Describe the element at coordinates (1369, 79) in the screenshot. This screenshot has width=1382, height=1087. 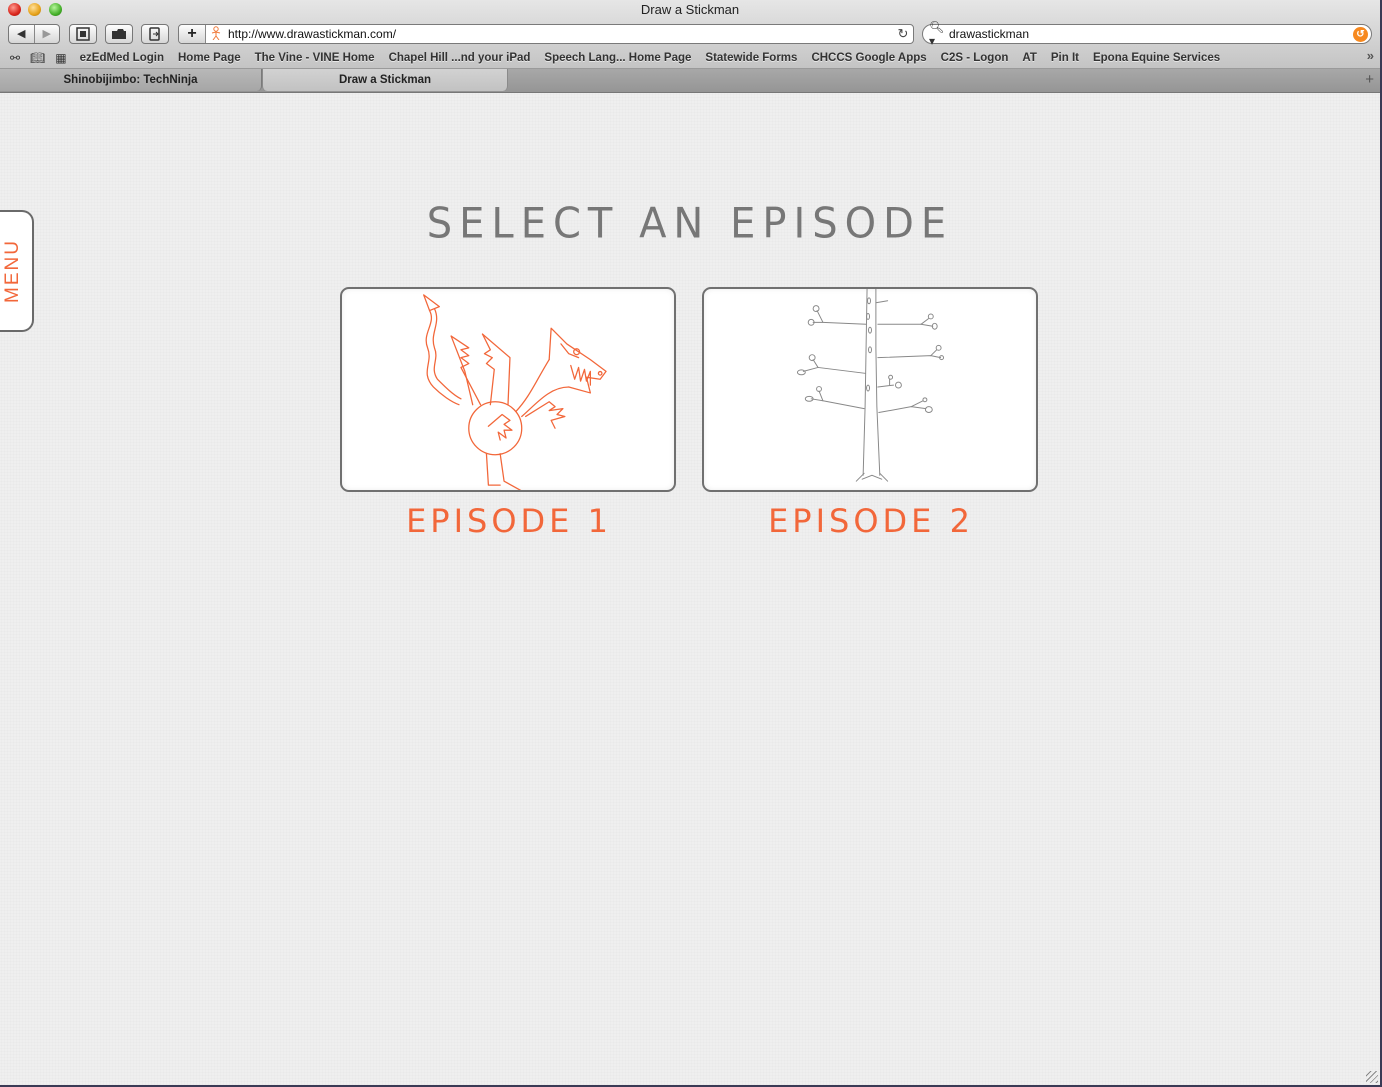
I see `new-tab-icon: +` at that location.